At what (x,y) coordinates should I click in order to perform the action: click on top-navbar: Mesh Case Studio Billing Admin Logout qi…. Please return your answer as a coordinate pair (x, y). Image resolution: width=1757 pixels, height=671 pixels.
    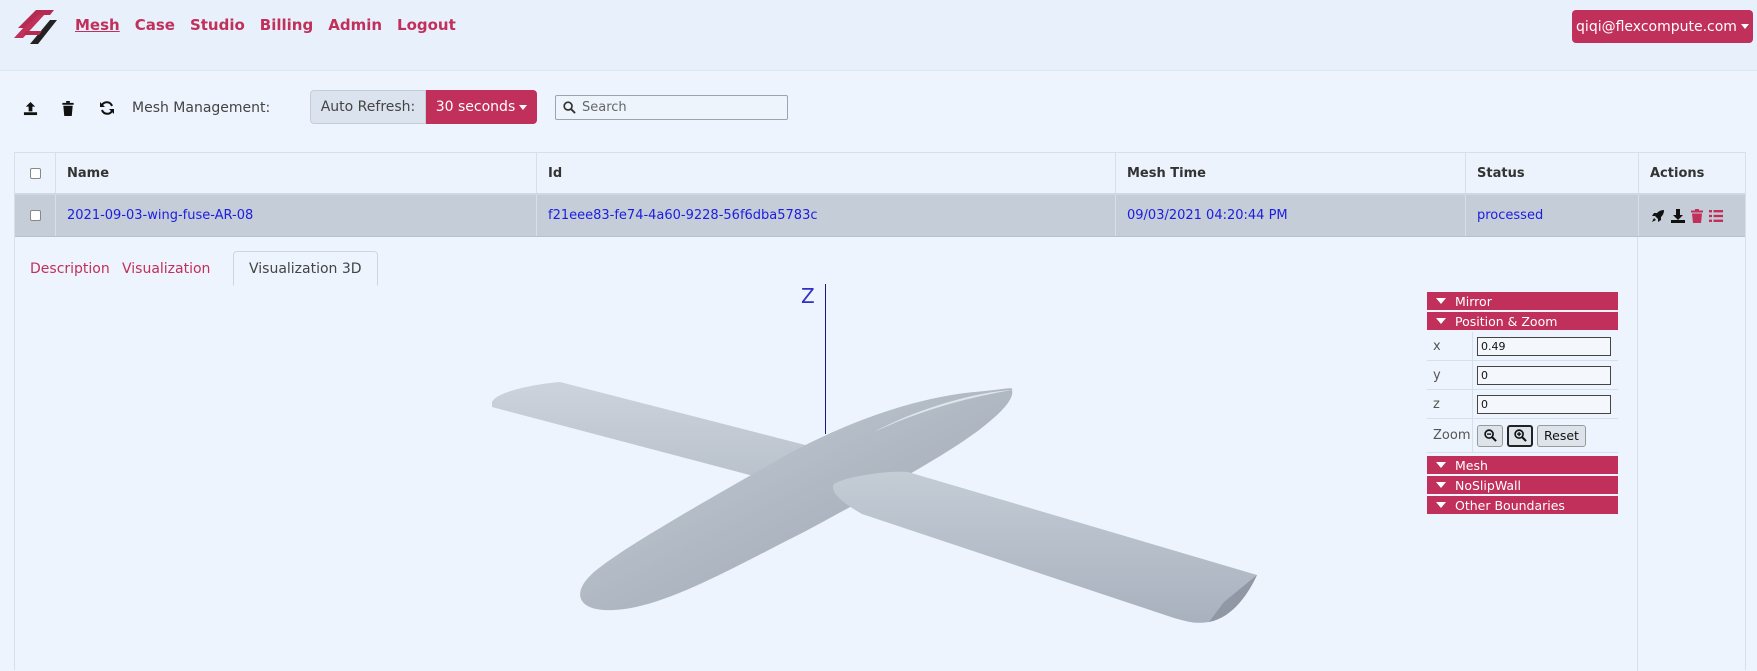
    Looking at the image, I should click on (878, 35).